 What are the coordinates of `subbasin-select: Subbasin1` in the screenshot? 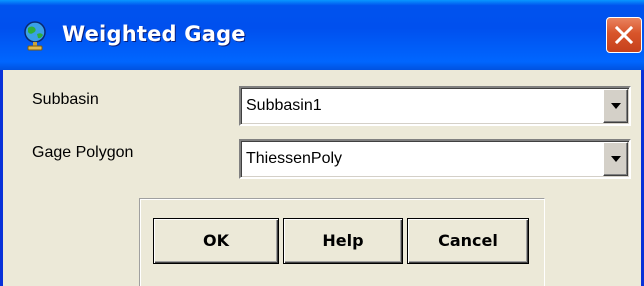 It's located at (435, 106).